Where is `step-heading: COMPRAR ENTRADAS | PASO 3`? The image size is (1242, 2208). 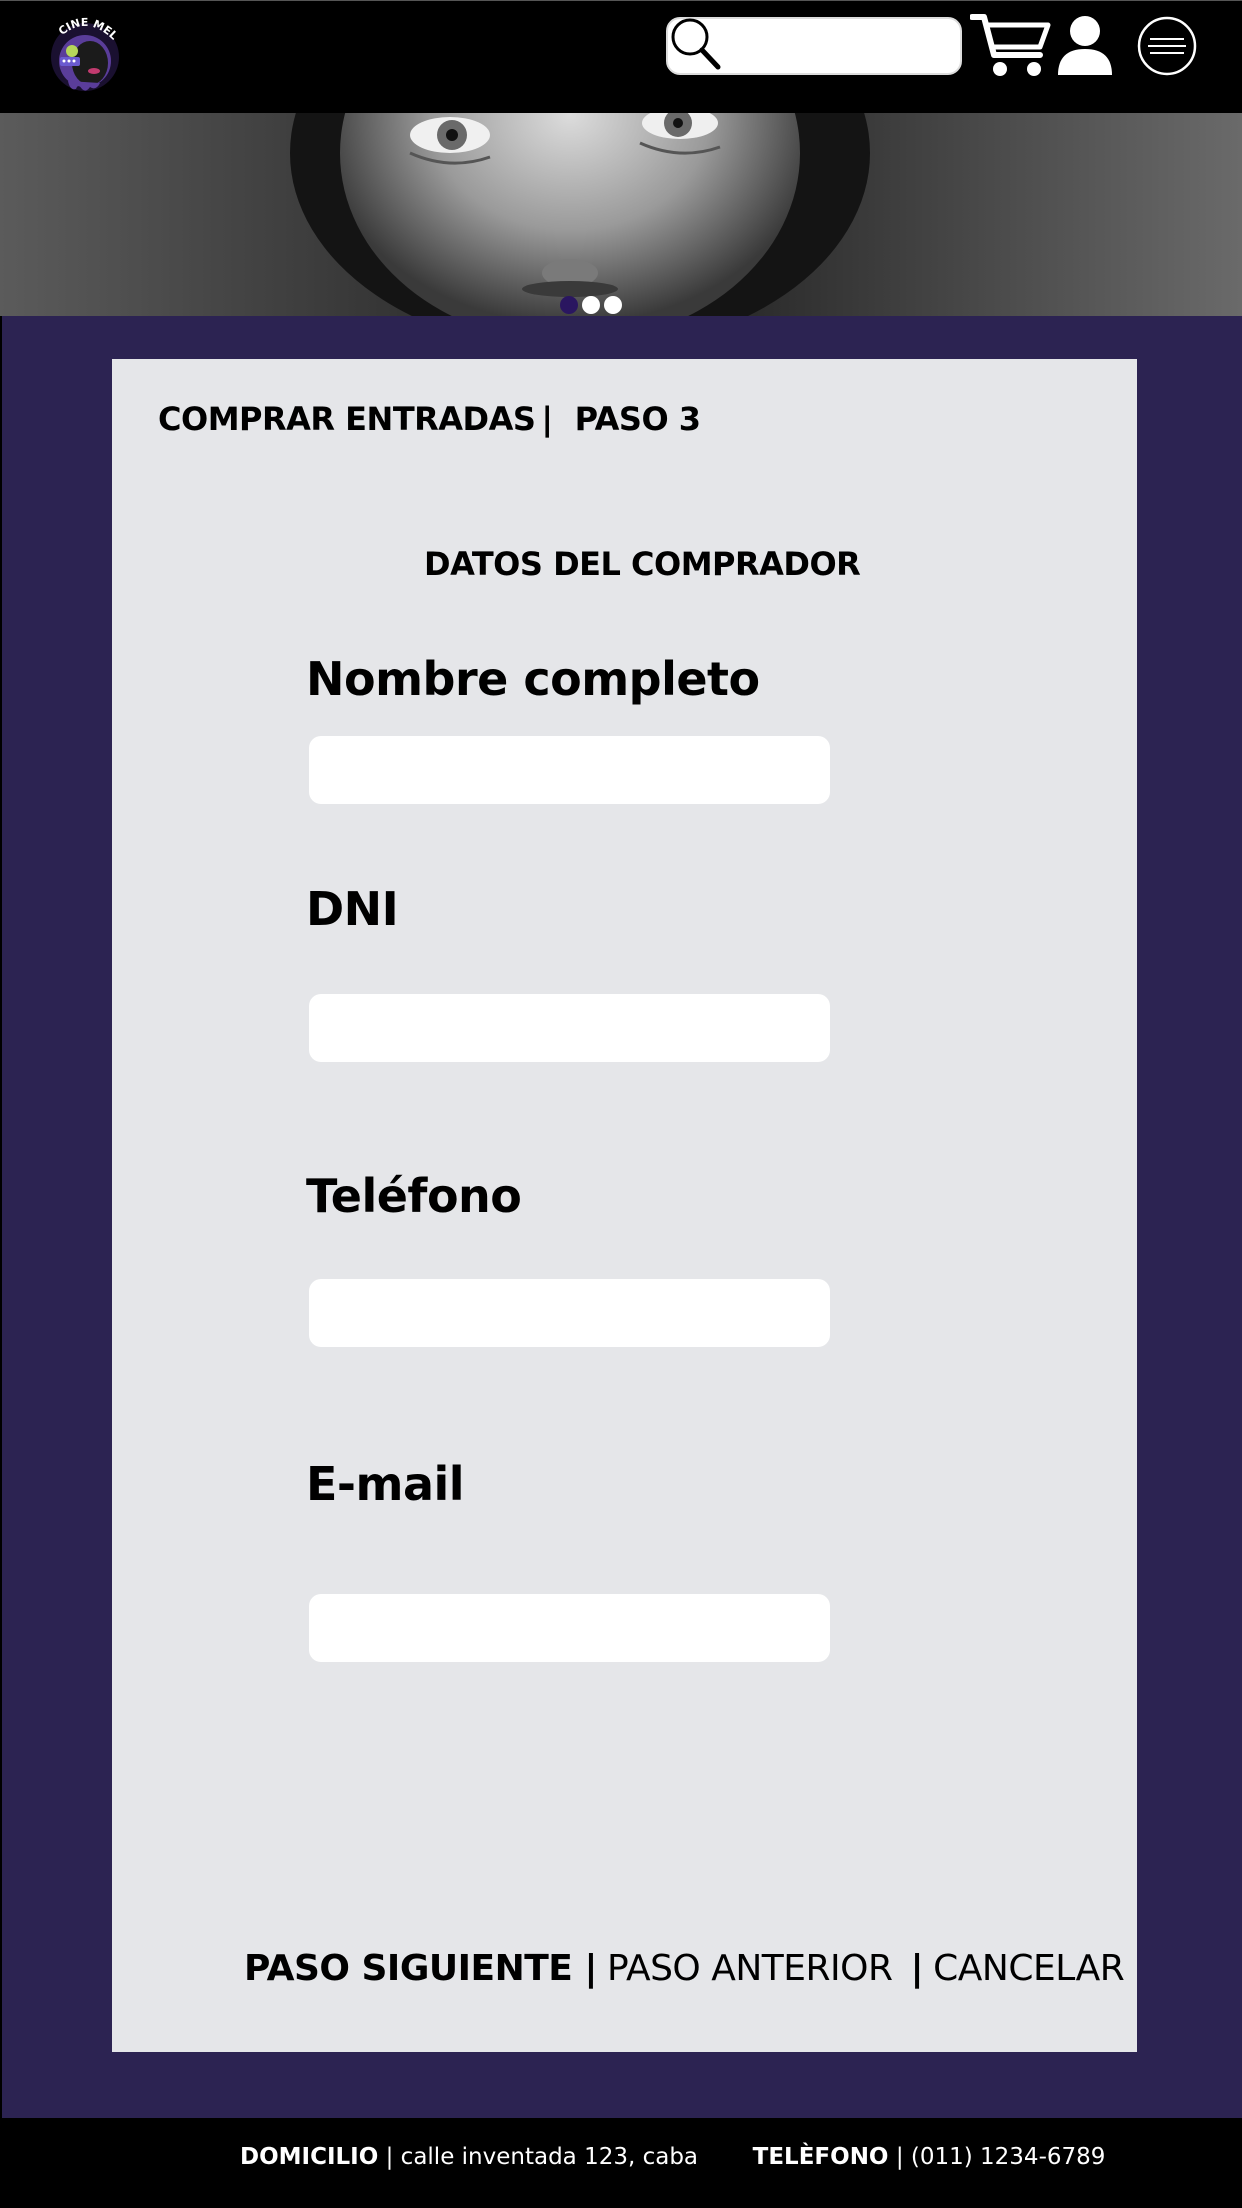 step-heading: COMPRAR ENTRADAS | PASO 3 is located at coordinates (429, 419).